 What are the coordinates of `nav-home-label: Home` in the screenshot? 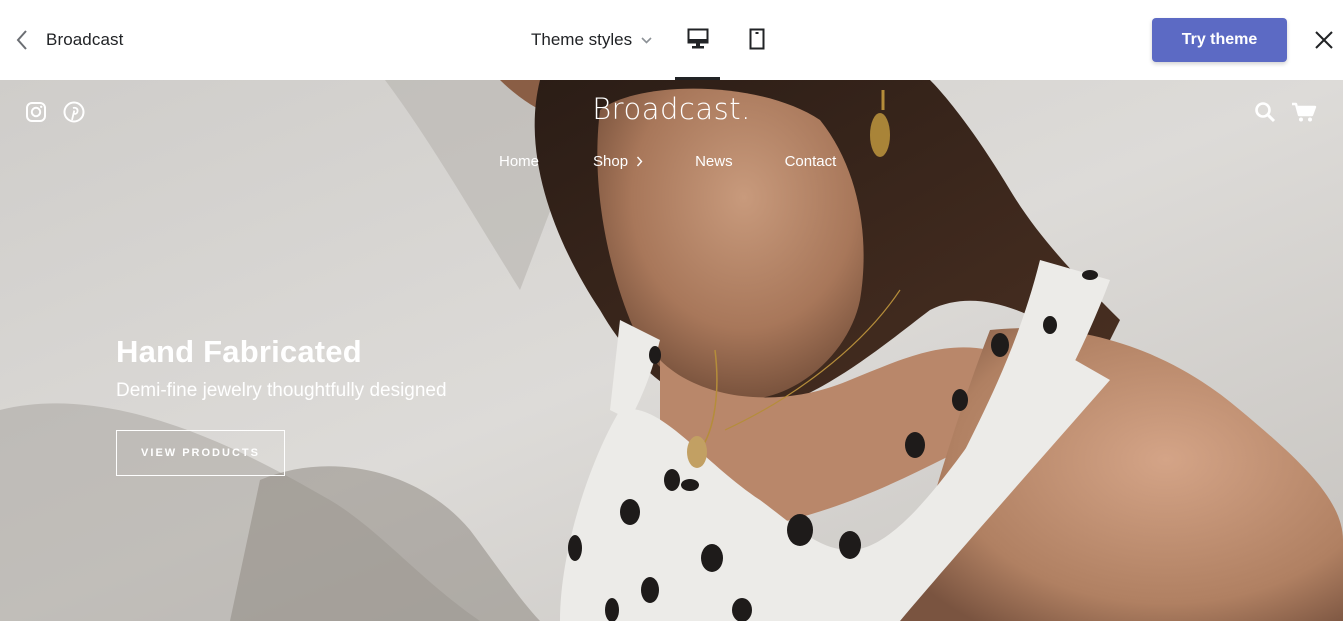 It's located at (519, 161).